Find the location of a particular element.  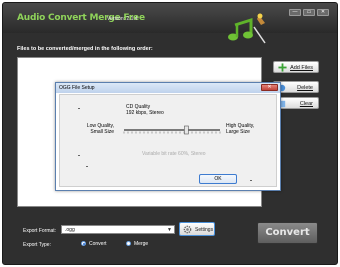

chevron-down-icon: ▼ is located at coordinates (169, 230).